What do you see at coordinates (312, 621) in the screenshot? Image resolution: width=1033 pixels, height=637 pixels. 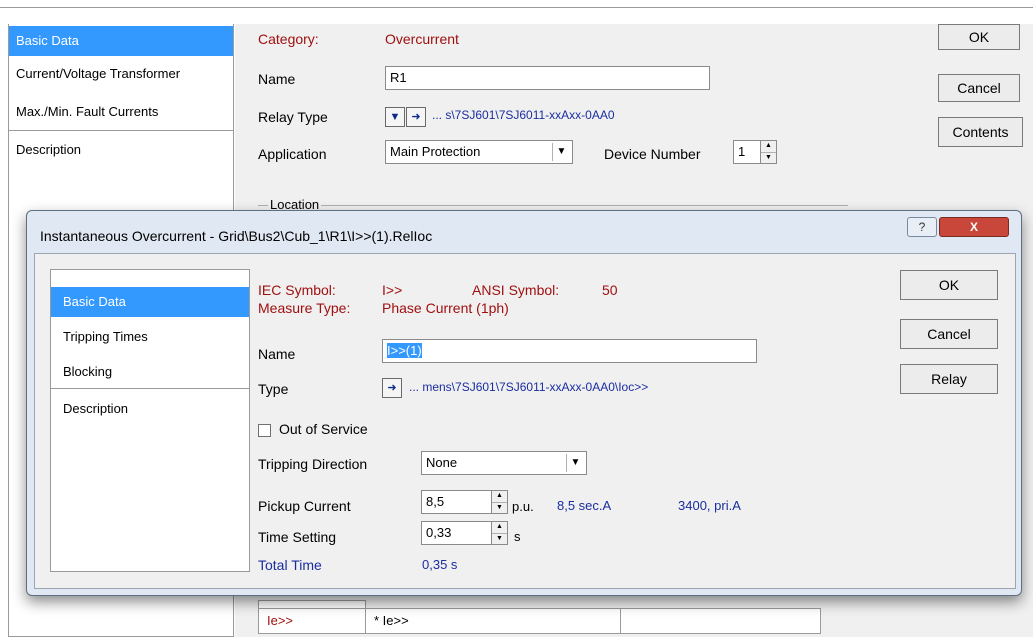 I see `grid-row-label-cell: Ie>>` at bounding box center [312, 621].